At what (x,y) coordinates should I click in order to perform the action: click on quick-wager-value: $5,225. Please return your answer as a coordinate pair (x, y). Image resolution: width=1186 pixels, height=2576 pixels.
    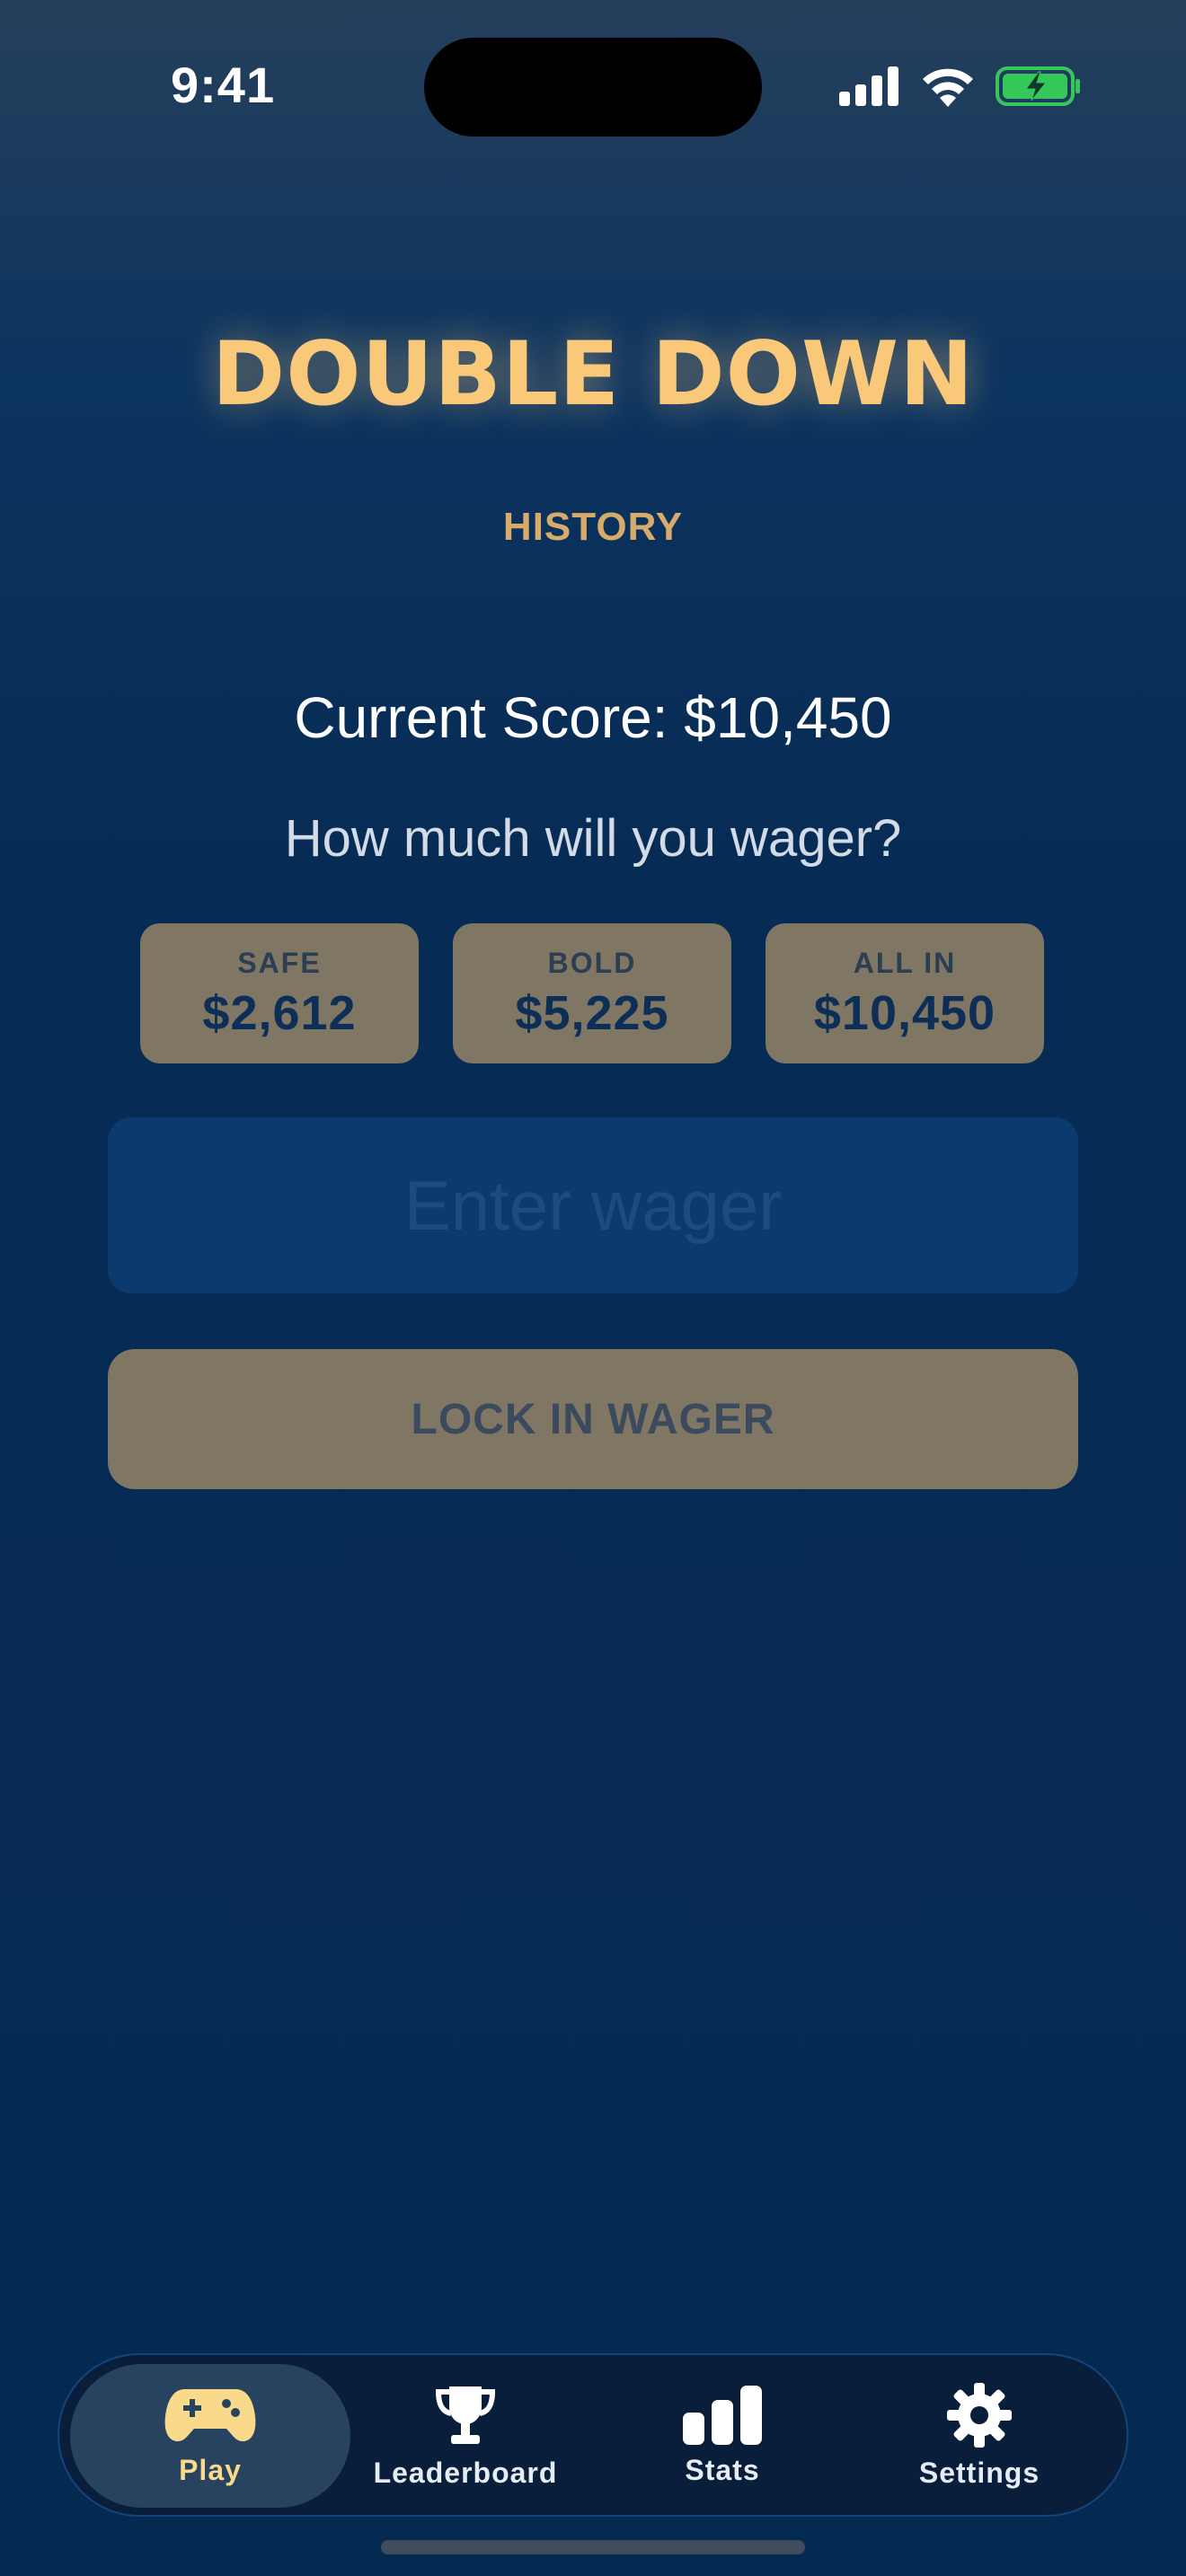
    Looking at the image, I should click on (592, 1013).